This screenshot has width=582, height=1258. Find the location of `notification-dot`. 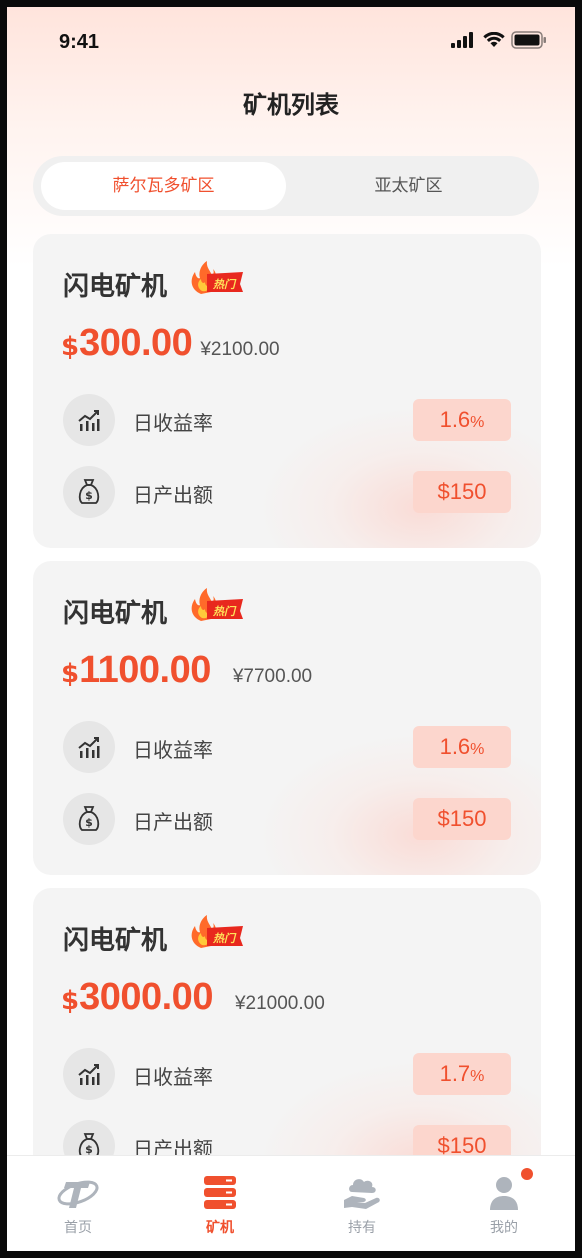

notification-dot is located at coordinates (527, 1174).